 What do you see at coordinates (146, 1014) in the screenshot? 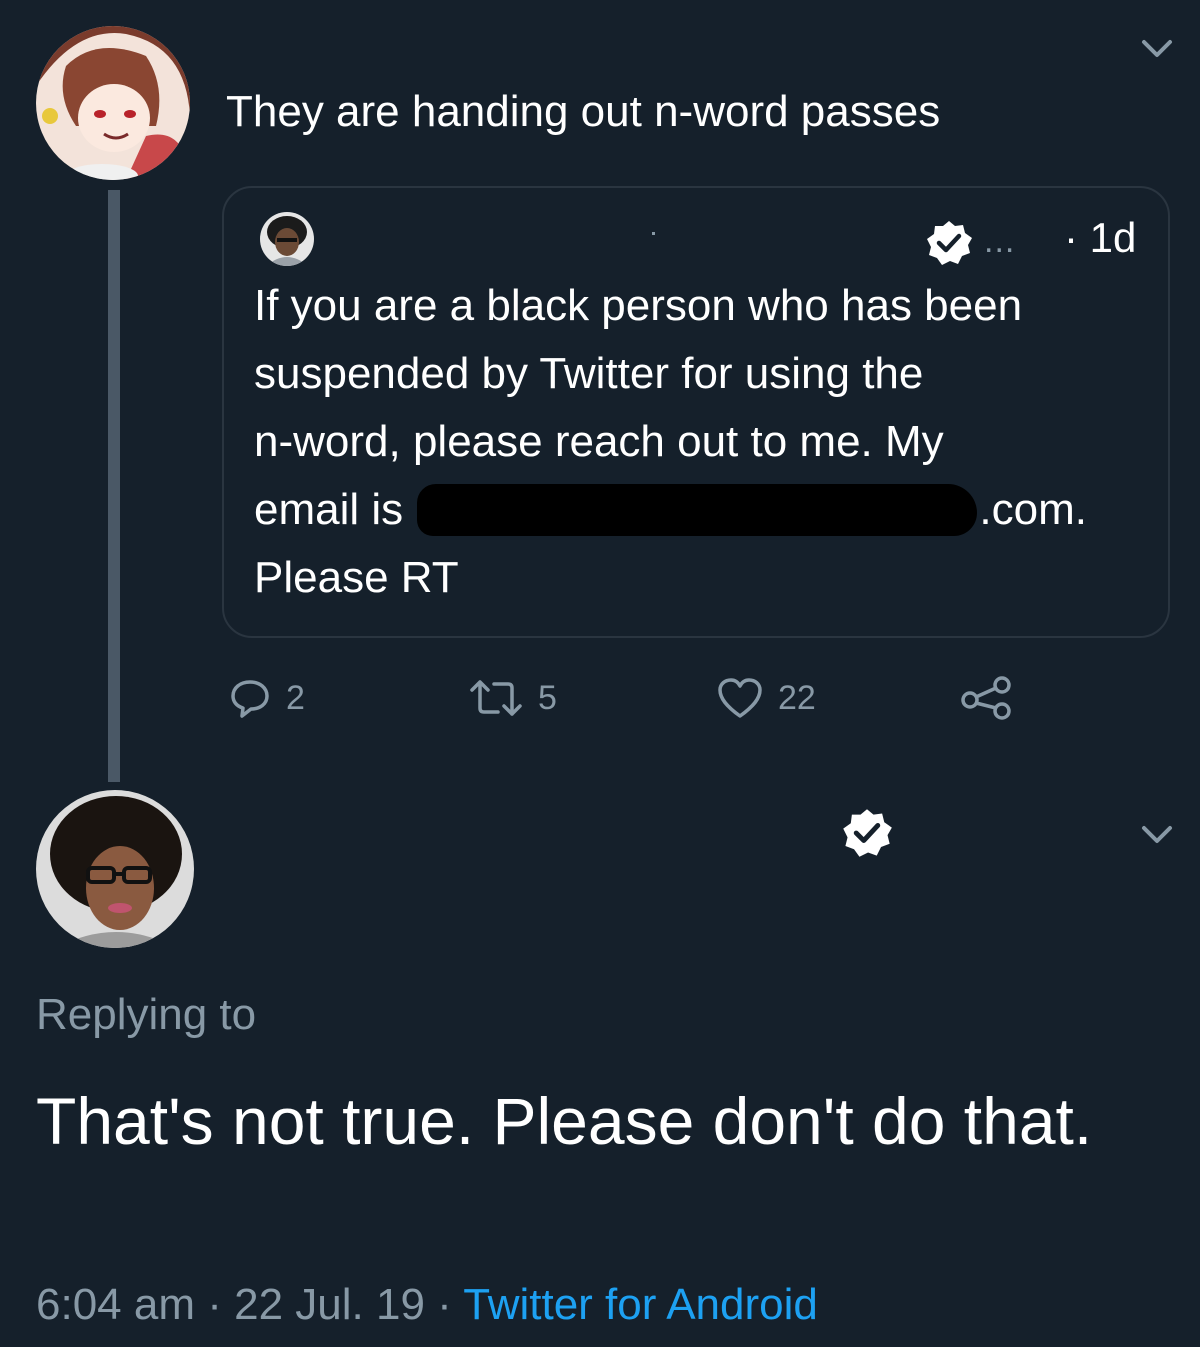
I see `replying-to-label: Replying to` at bounding box center [146, 1014].